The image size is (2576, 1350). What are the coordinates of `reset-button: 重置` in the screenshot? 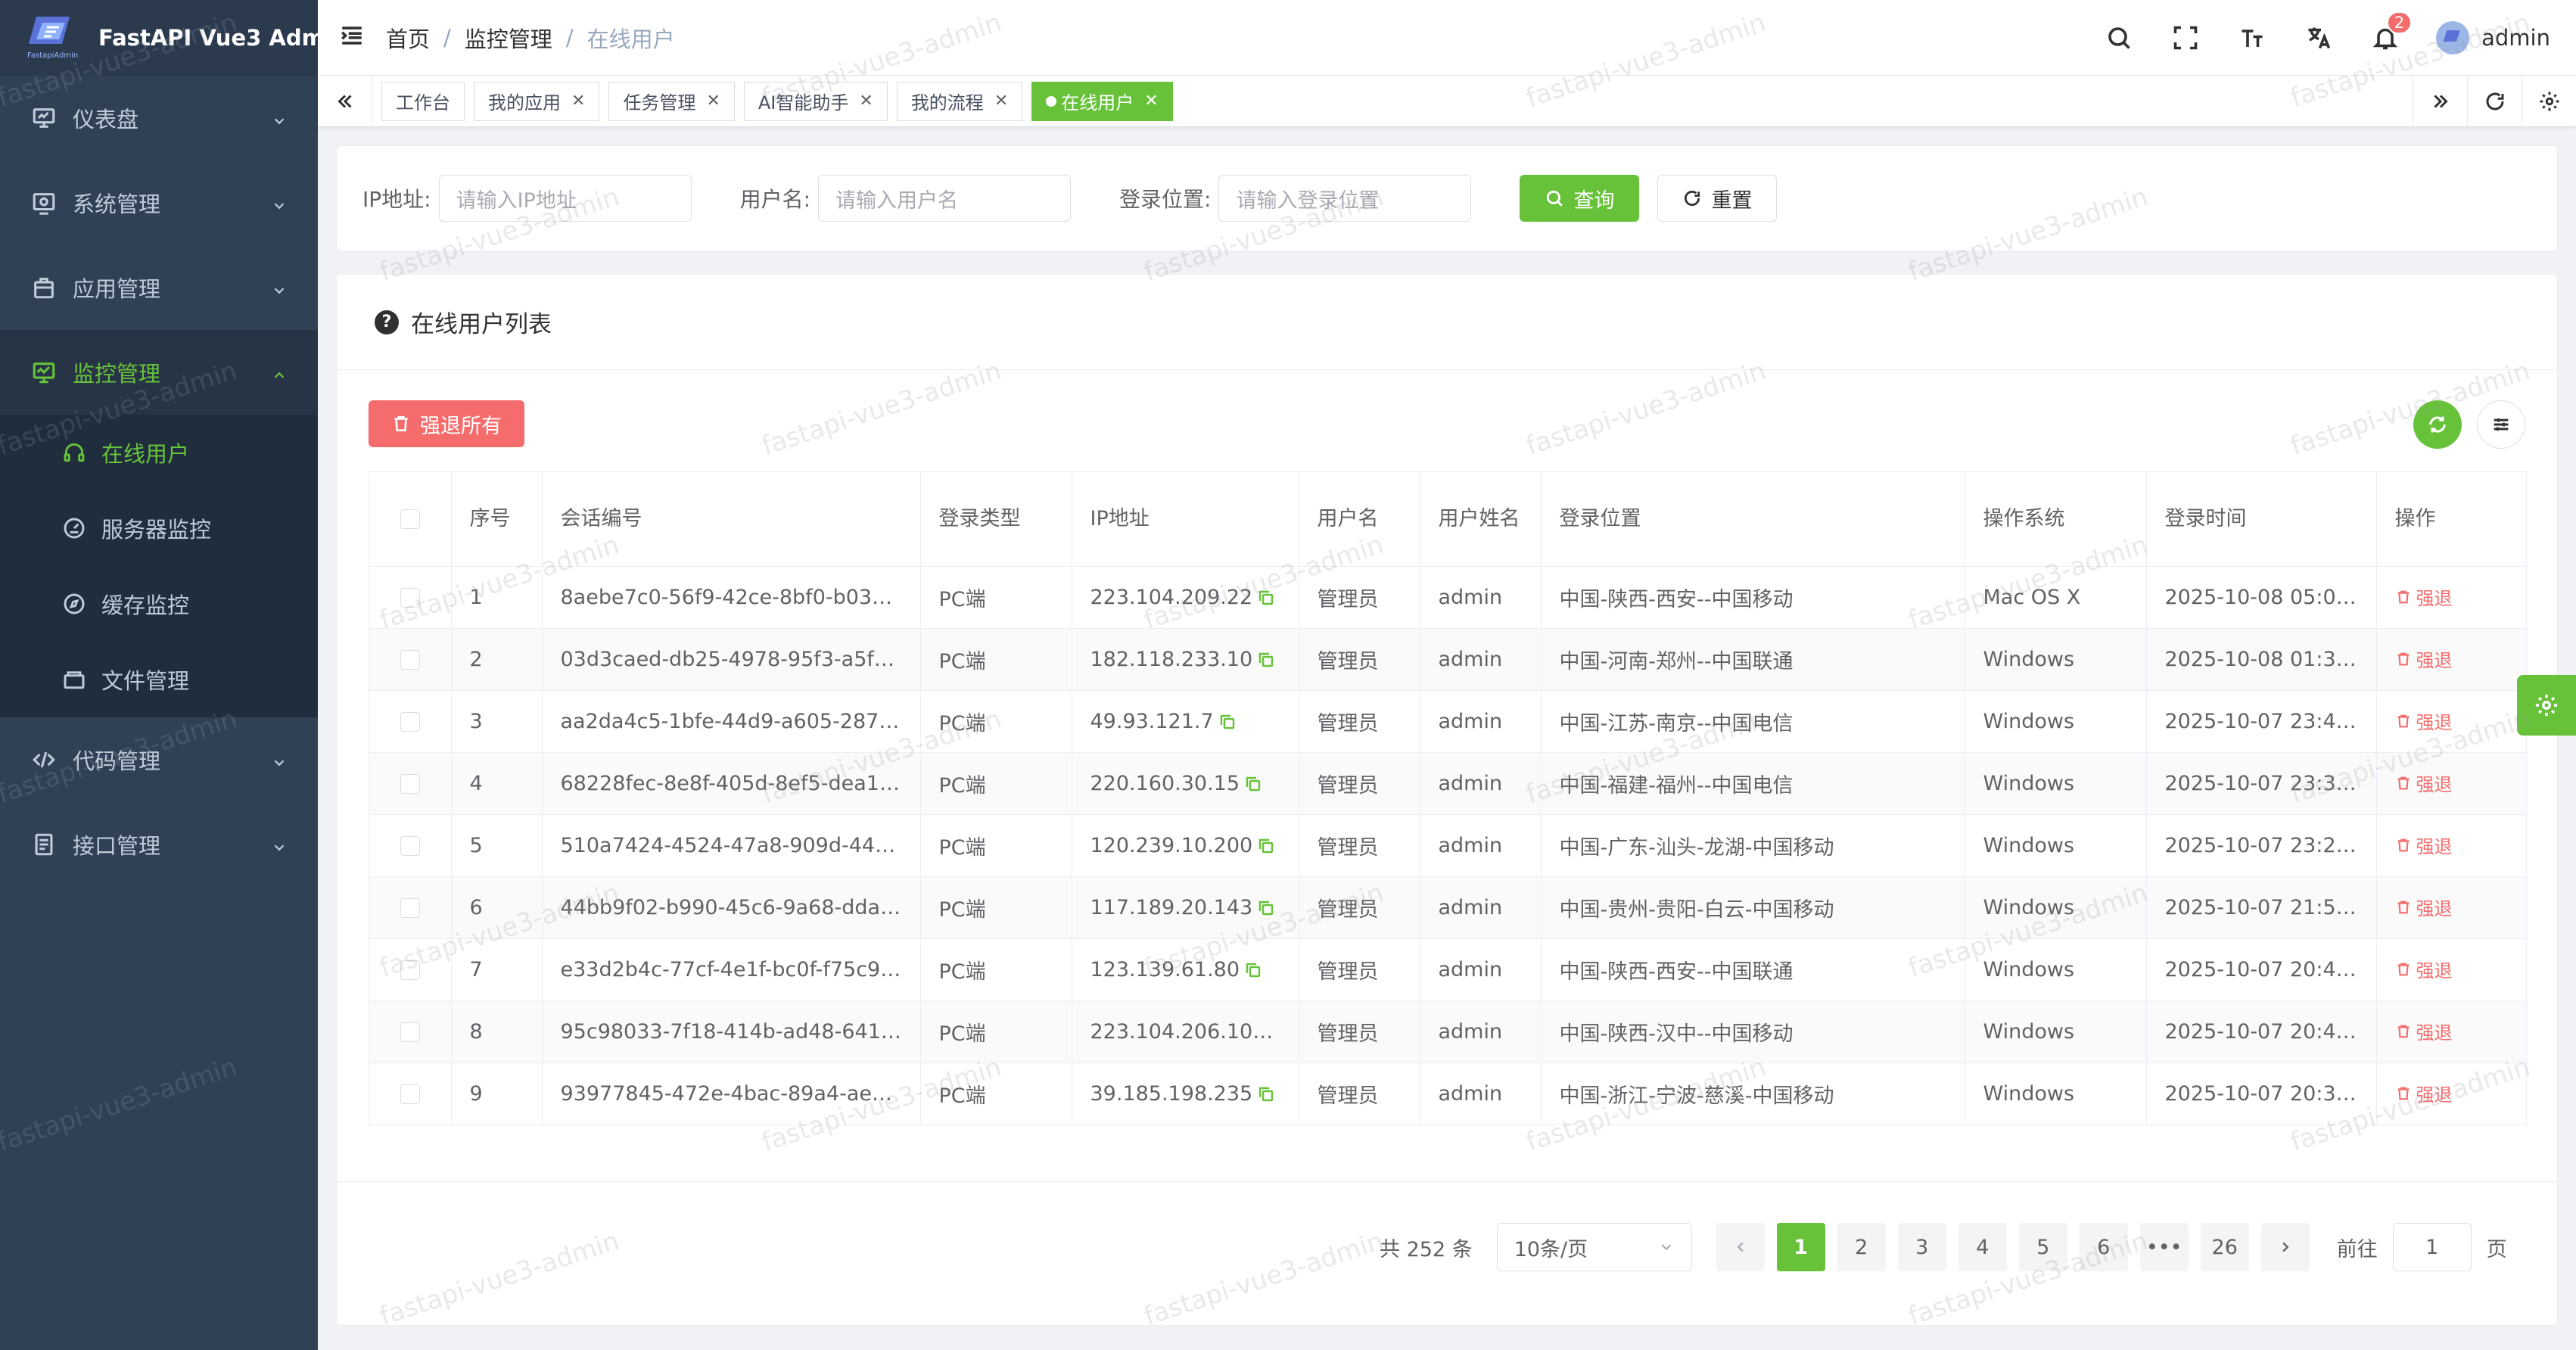 It's located at (1718, 198).